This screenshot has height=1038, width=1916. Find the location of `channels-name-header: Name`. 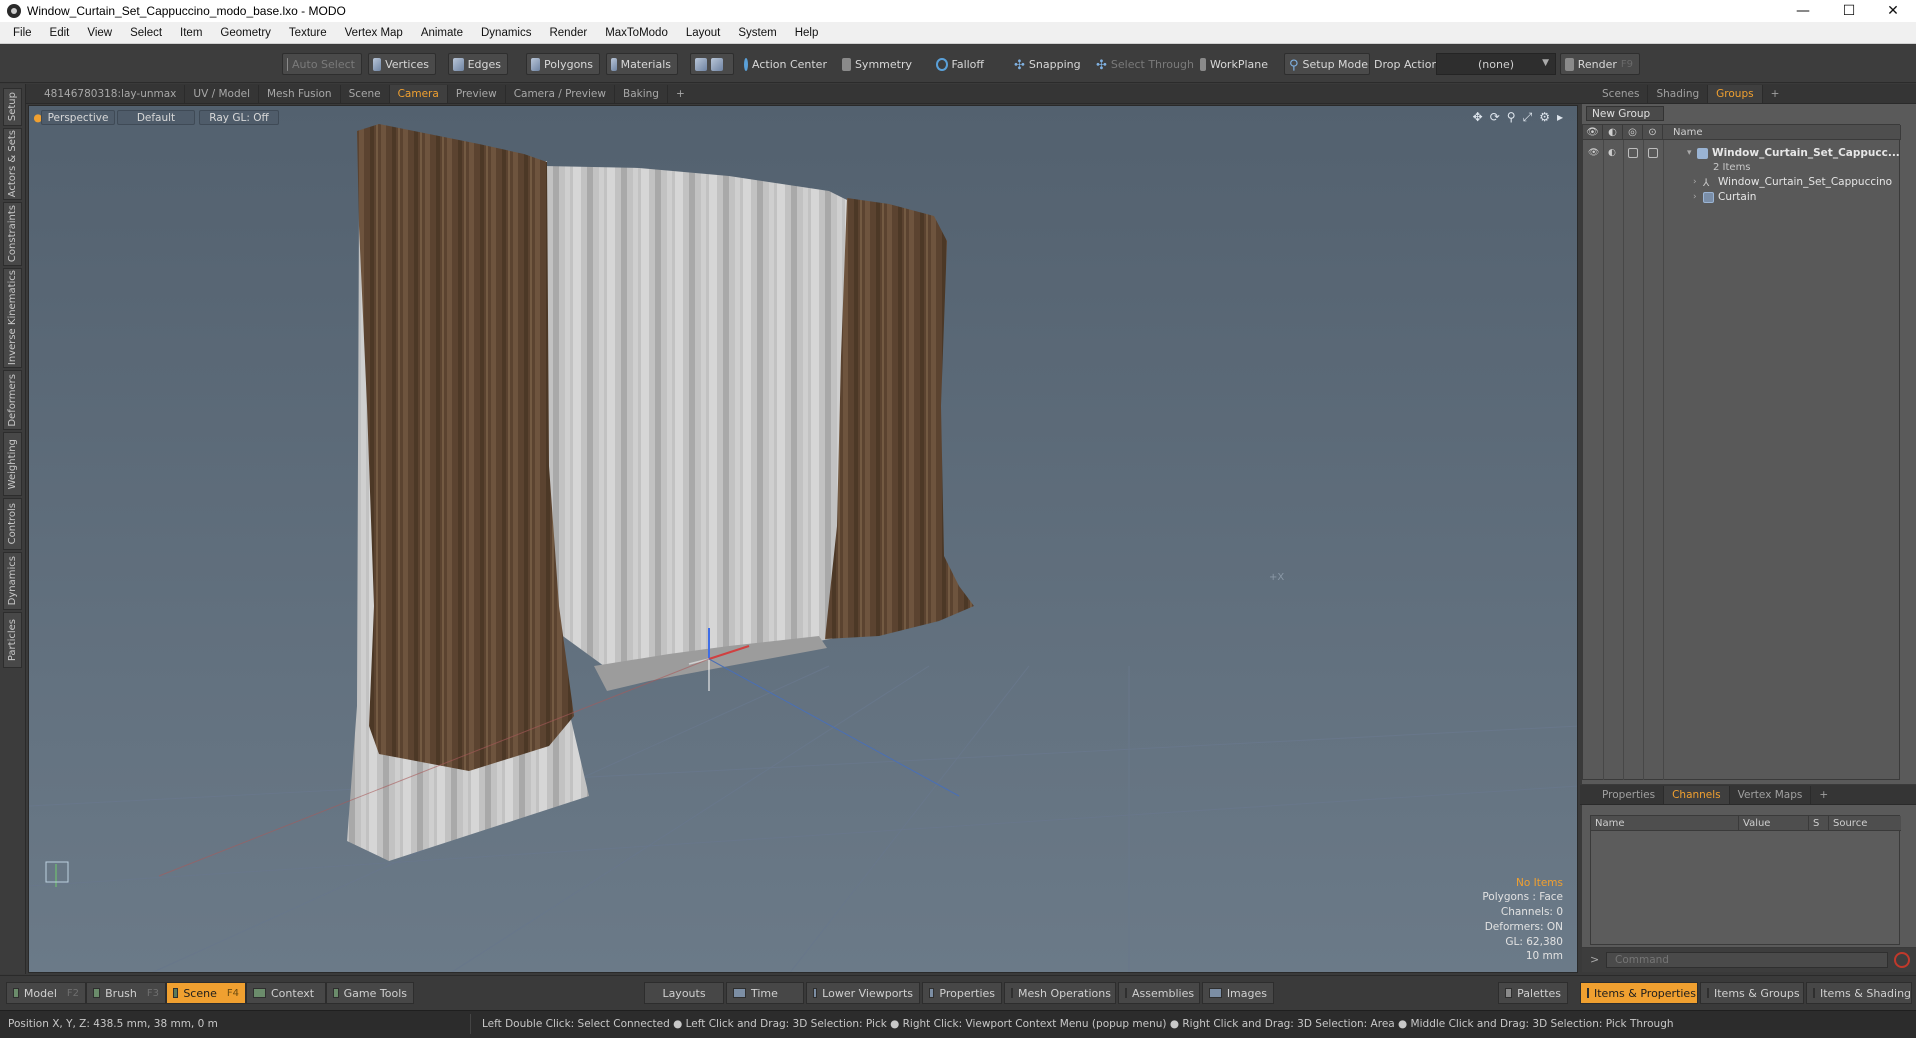

channels-name-header: Name is located at coordinates (1665, 823).